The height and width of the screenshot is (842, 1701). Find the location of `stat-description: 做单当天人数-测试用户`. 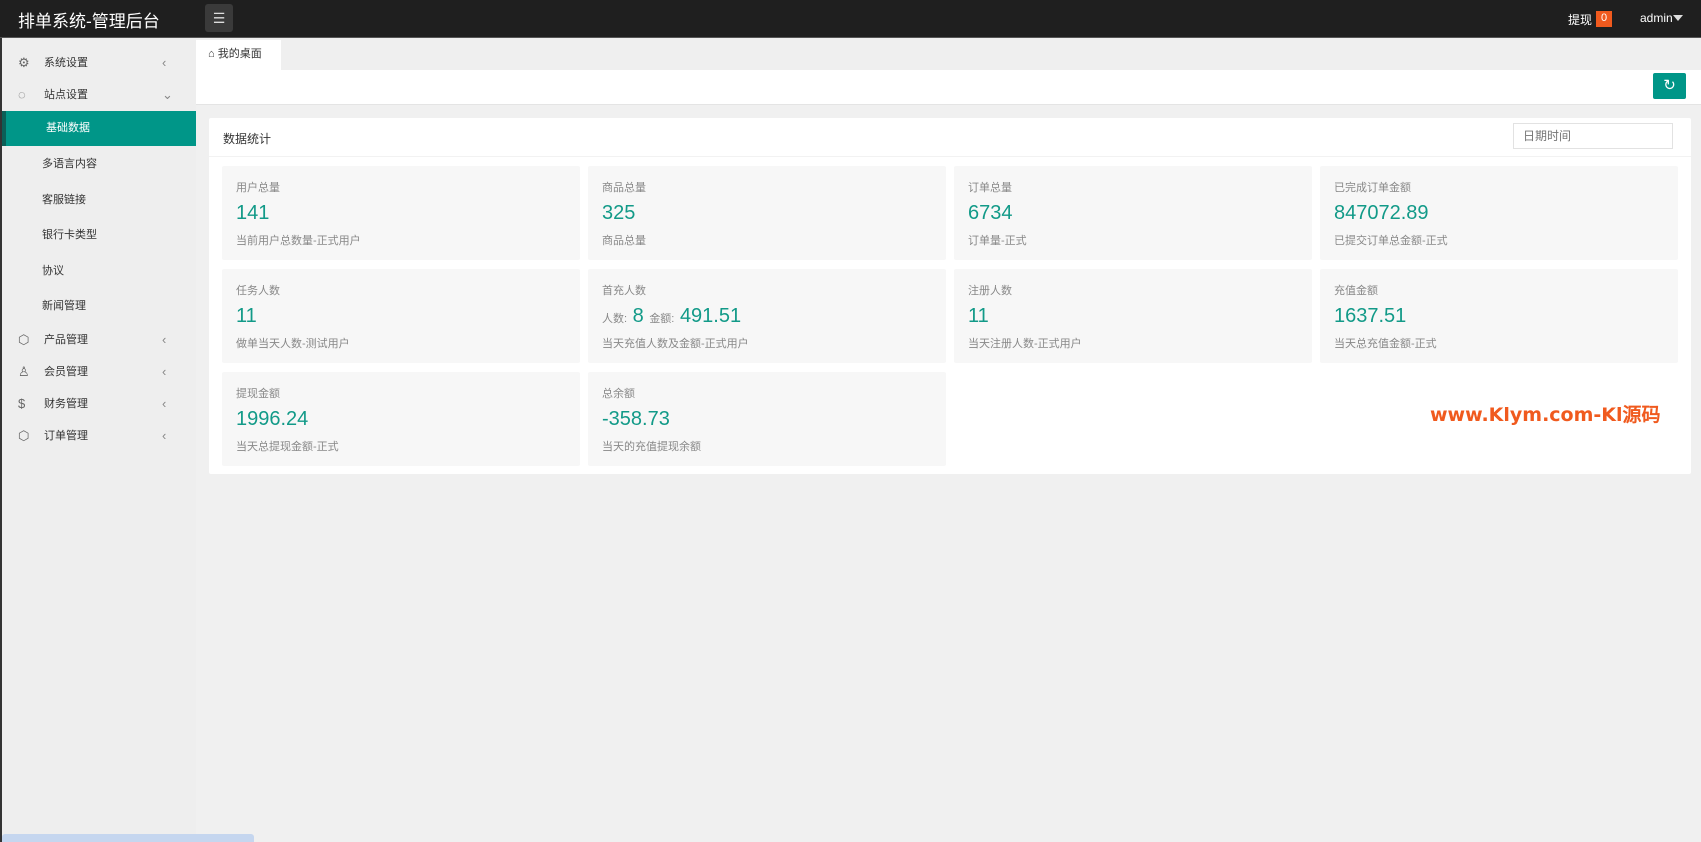

stat-description: 做单当天人数-测试用户 is located at coordinates (293, 344).